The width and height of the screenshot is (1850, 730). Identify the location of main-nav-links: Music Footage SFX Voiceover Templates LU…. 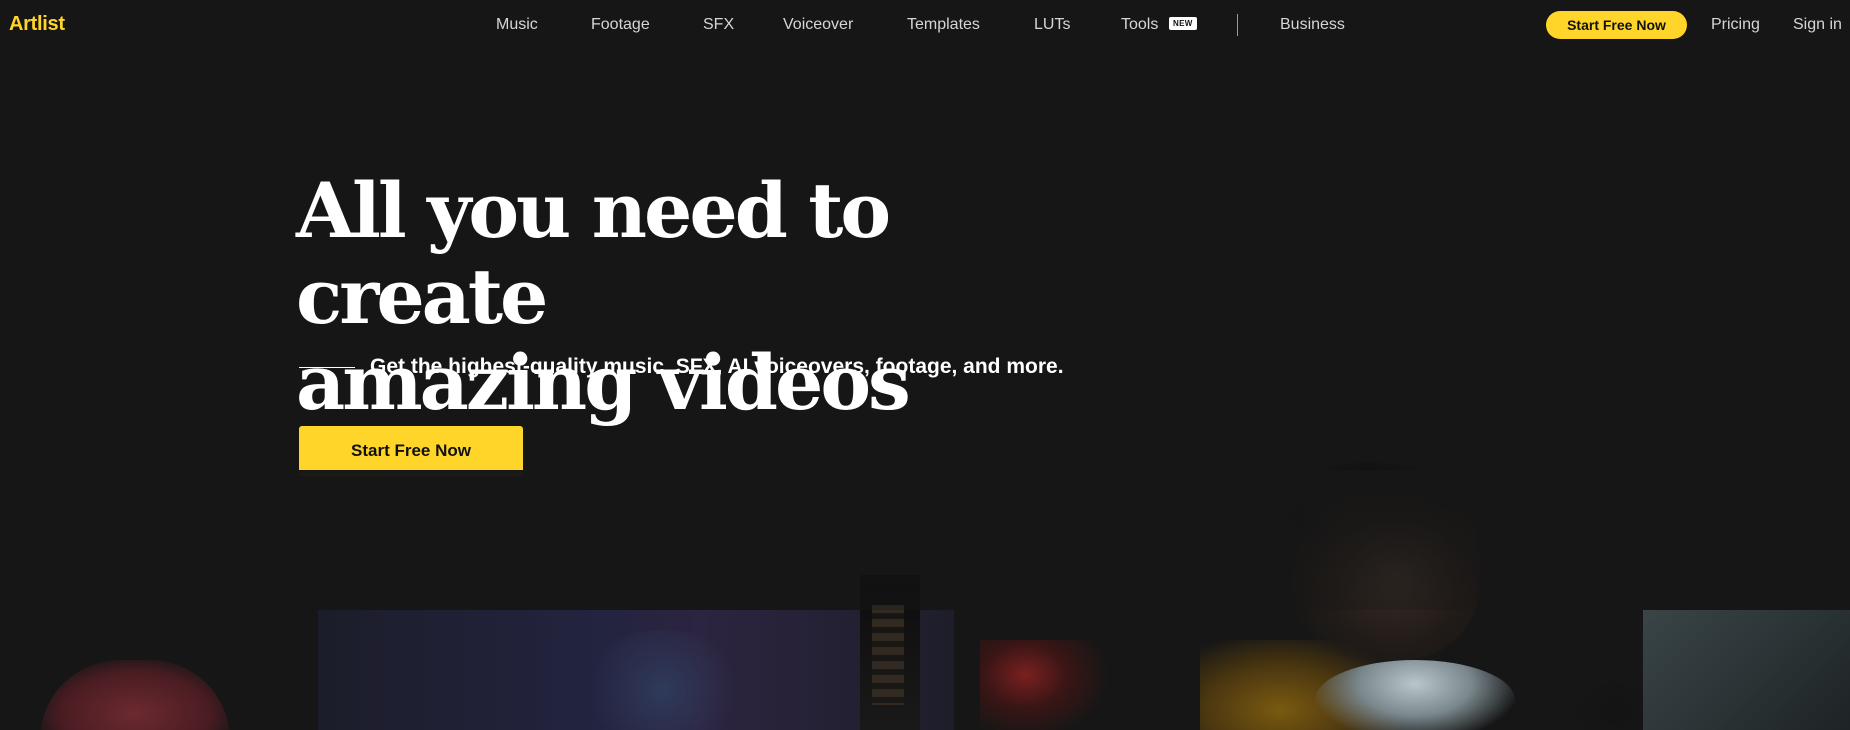
(925, 25).